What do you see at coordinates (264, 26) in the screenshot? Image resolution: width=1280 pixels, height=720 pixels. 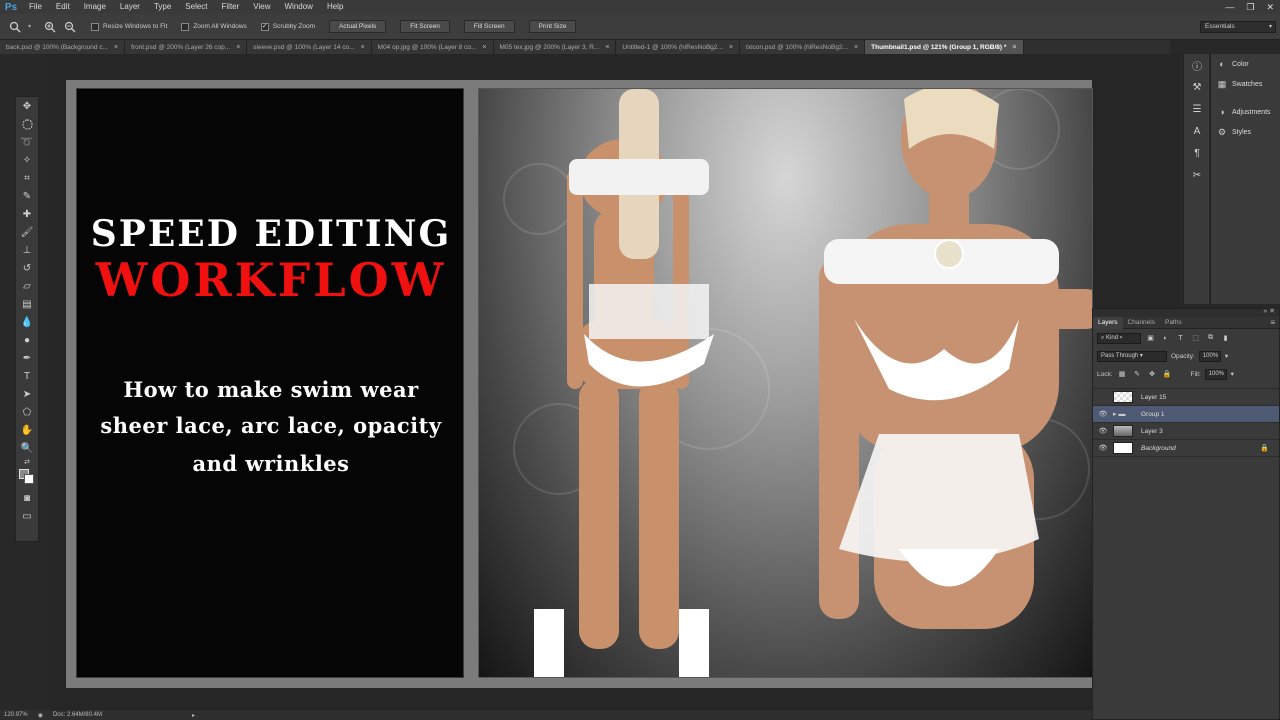 I see `checkmark-icon: ✓` at bounding box center [264, 26].